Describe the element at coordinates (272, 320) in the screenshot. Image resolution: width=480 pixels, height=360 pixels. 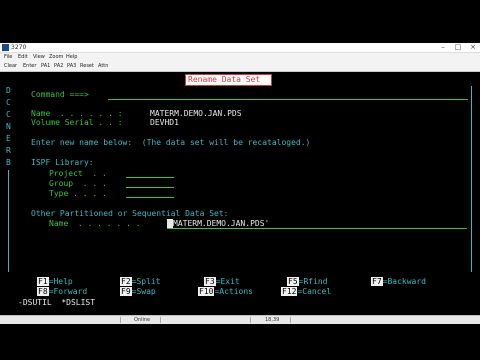
I see `cursor-position: 18,39` at that location.